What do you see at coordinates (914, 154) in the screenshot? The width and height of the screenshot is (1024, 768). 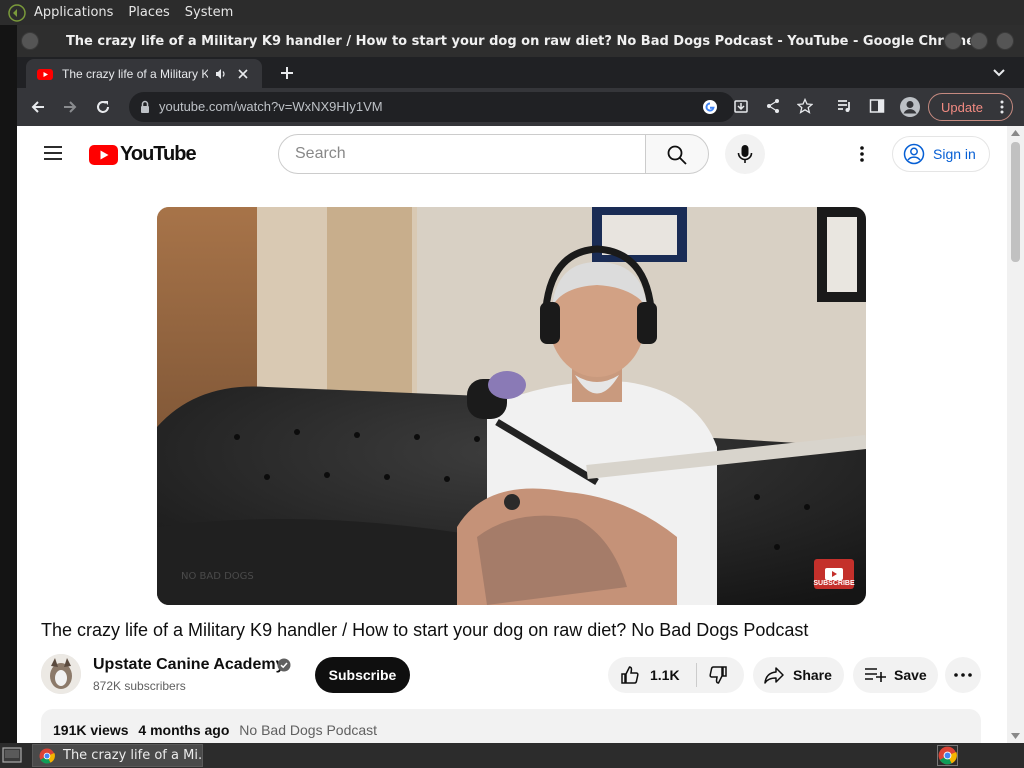 I see `account-circle-icon` at bounding box center [914, 154].